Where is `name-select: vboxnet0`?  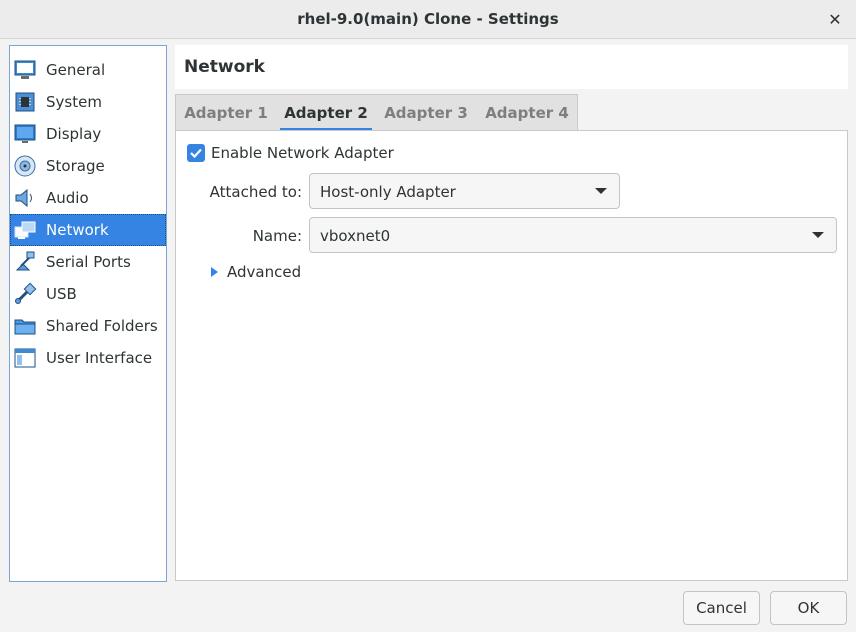 name-select: vboxnet0 is located at coordinates (573, 235).